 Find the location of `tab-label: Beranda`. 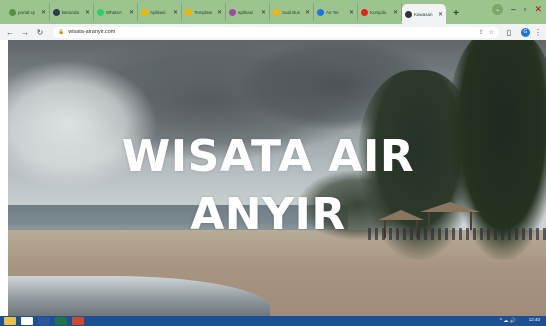

tab-label: Beranda is located at coordinates (71, 12).